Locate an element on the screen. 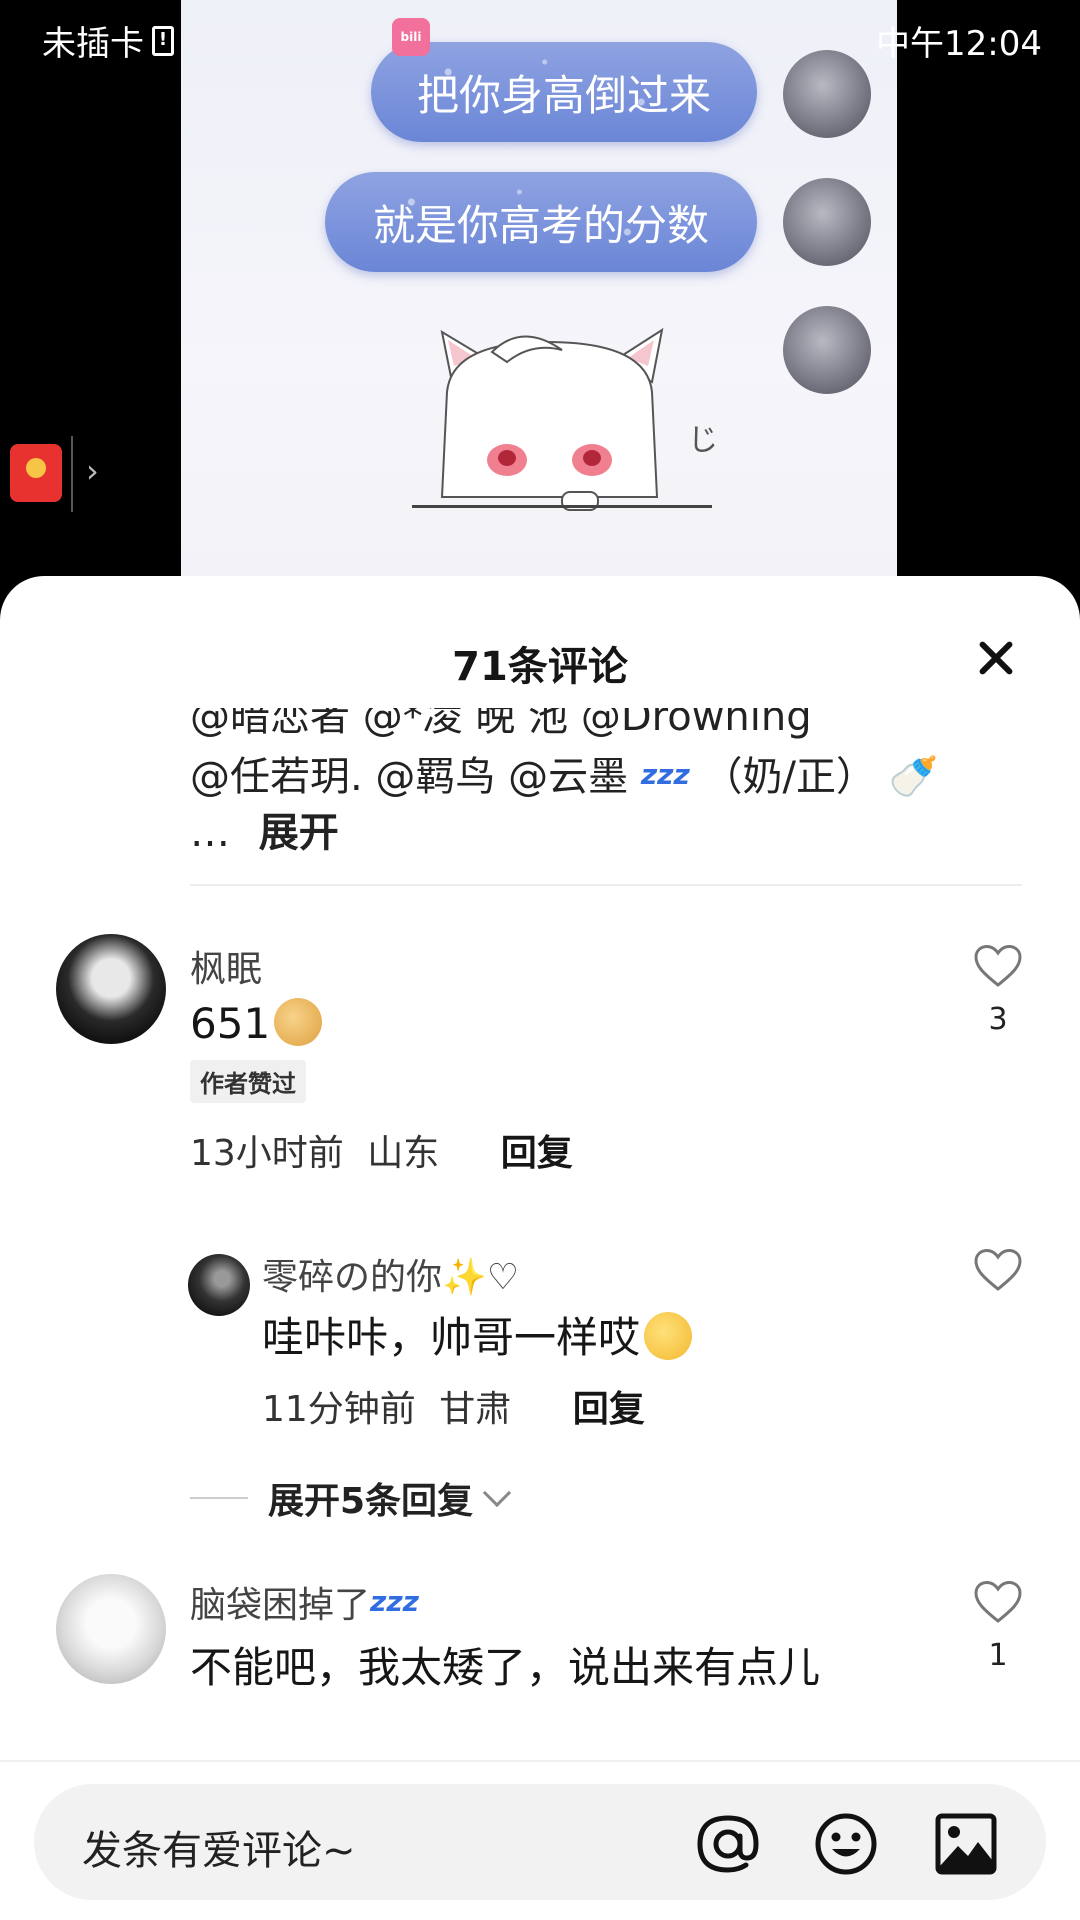  close-icon is located at coordinates (996, 658).